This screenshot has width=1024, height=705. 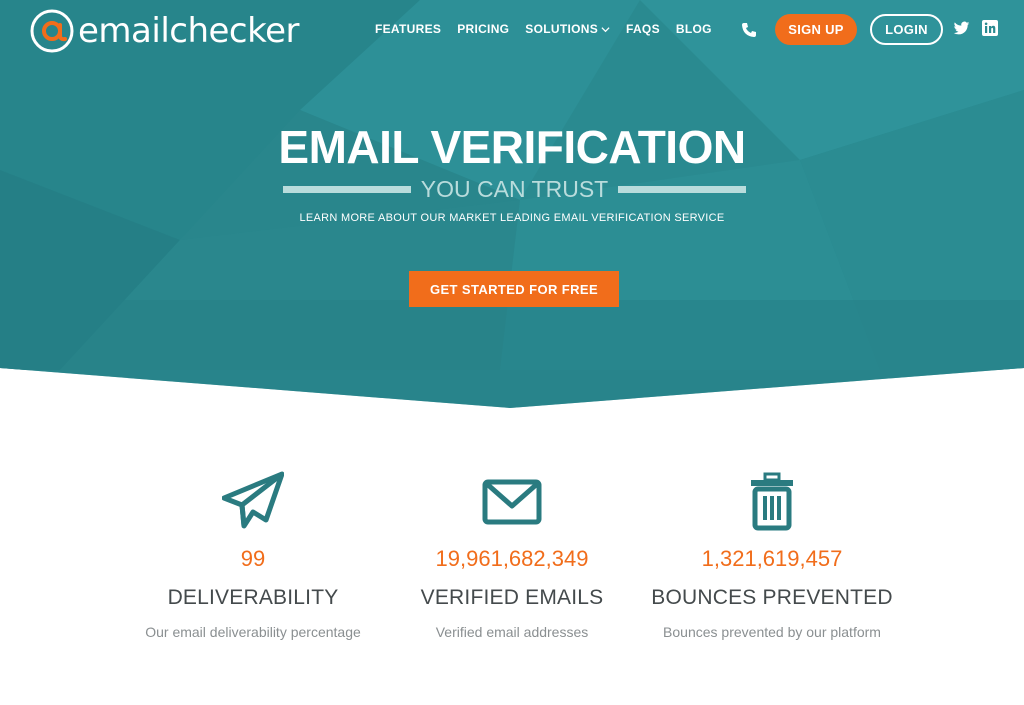 What do you see at coordinates (772, 558) in the screenshot?
I see `stat-value: 1,321,619,457` at bounding box center [772, 558].